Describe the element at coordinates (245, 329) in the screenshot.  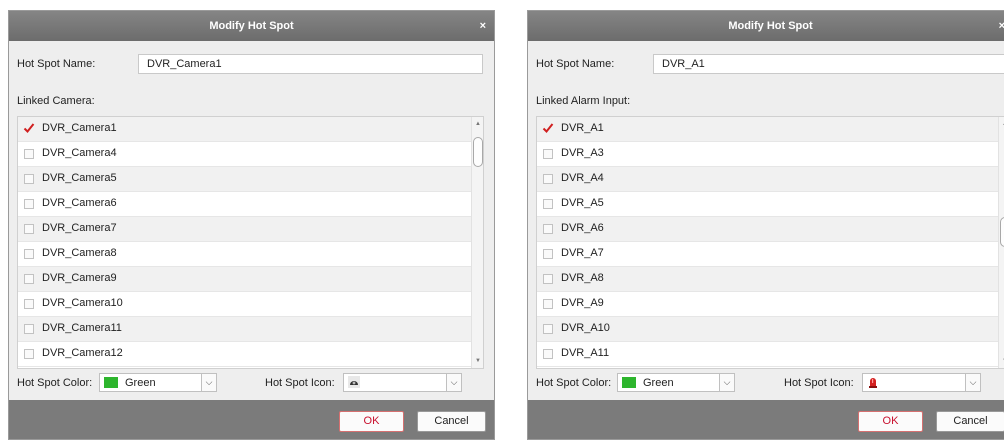
I see `list-item: DVR_Camera11` at that location.